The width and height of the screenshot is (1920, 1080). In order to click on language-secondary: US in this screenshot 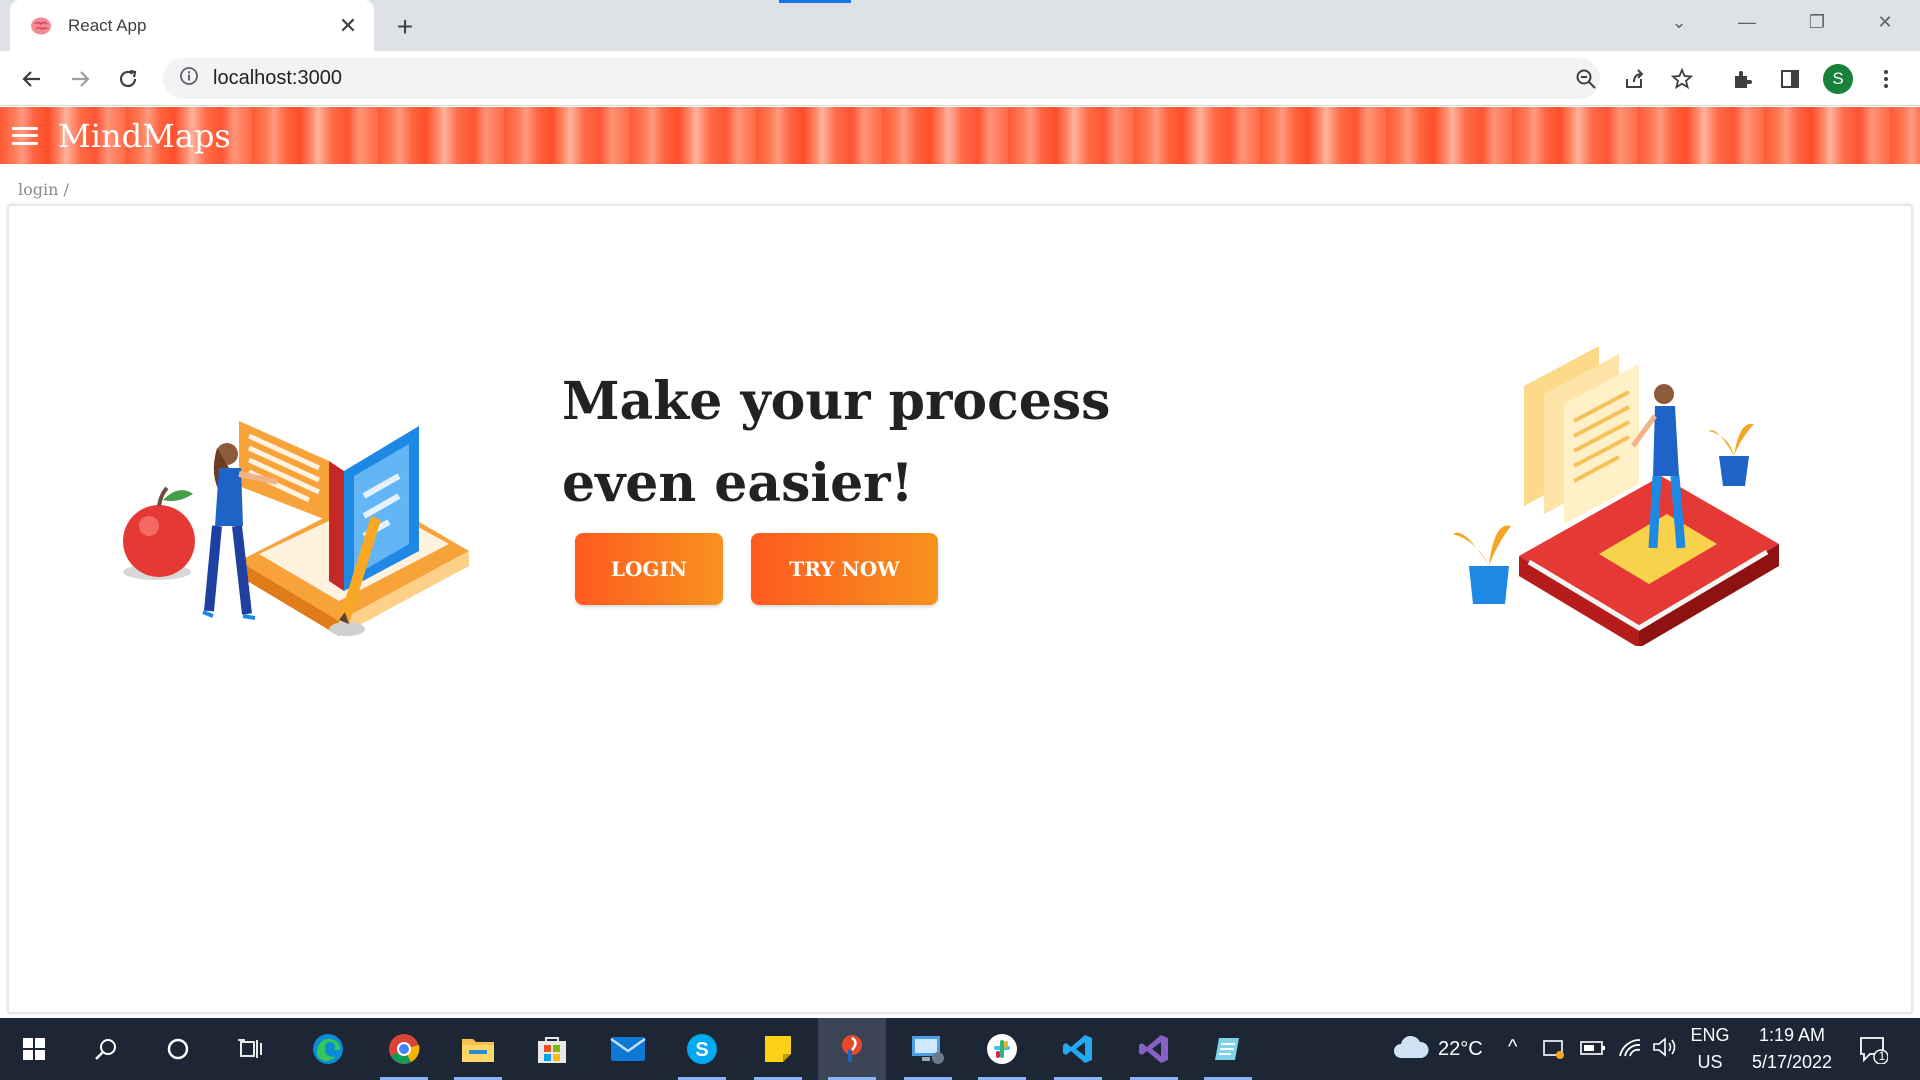, I will do `click(1710, 1062)`.